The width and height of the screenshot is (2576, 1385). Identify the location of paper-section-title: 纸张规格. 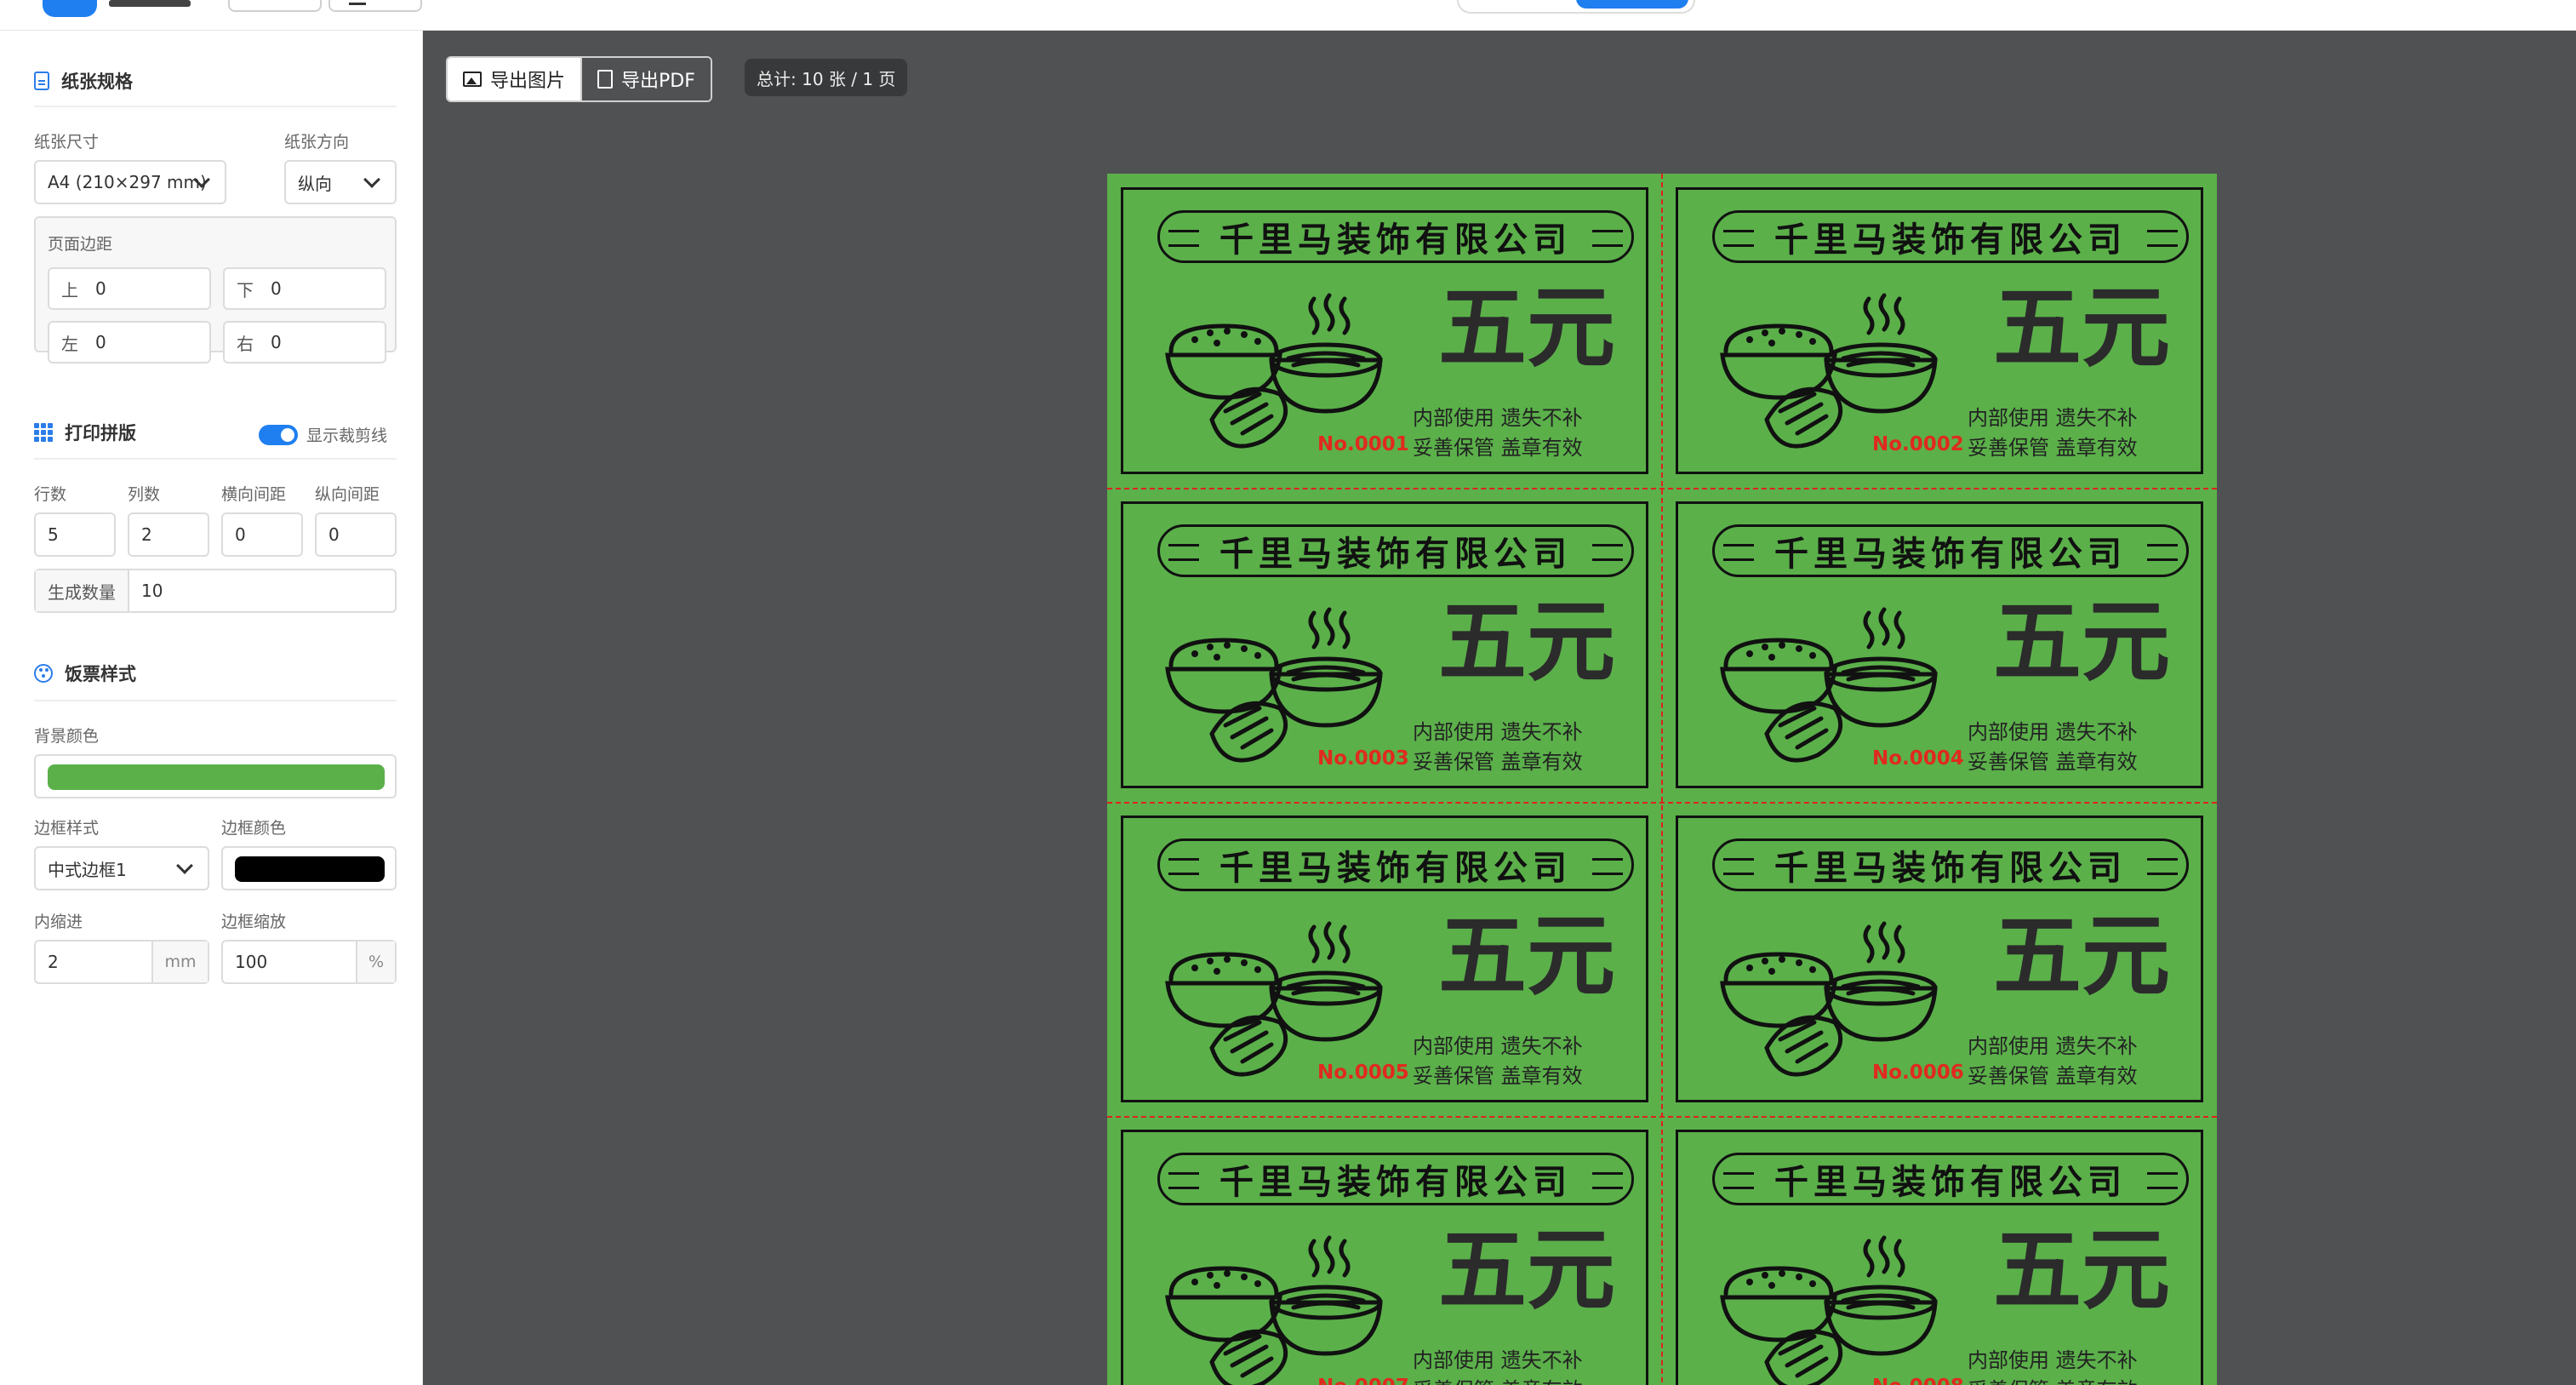
(97, 82).